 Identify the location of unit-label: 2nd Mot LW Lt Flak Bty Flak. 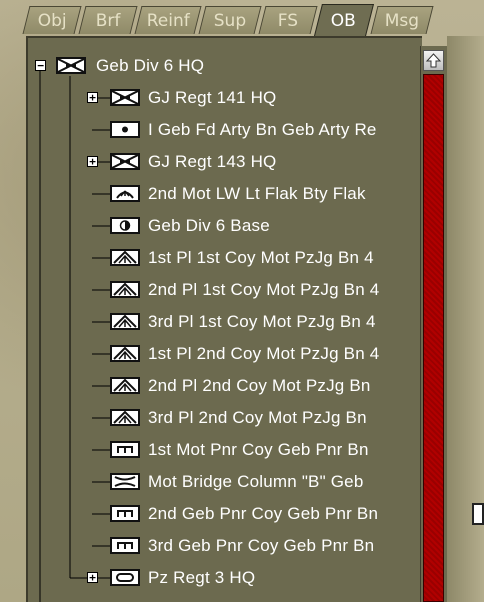
(257, 193).